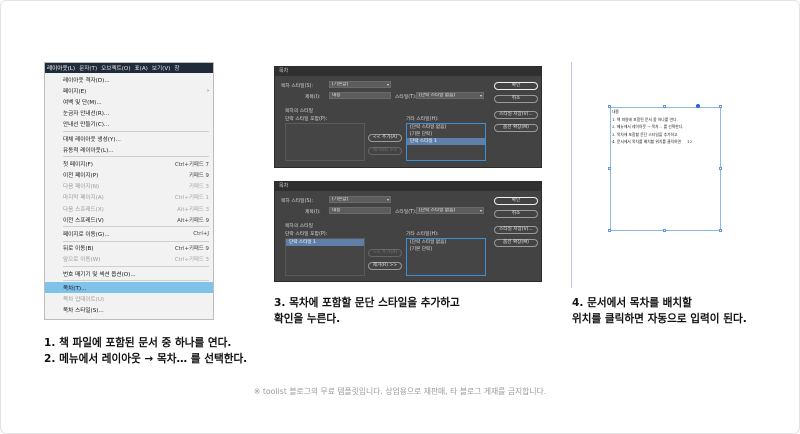 The width and height of the screenshot is (800, 434). What do you see at coordinates (648, 126) in the screenshot?
I see `toc-line: 2. 메뉴에서 레이아웃 → 목차… 를 선택한다.` at bounding box center [648, 126].